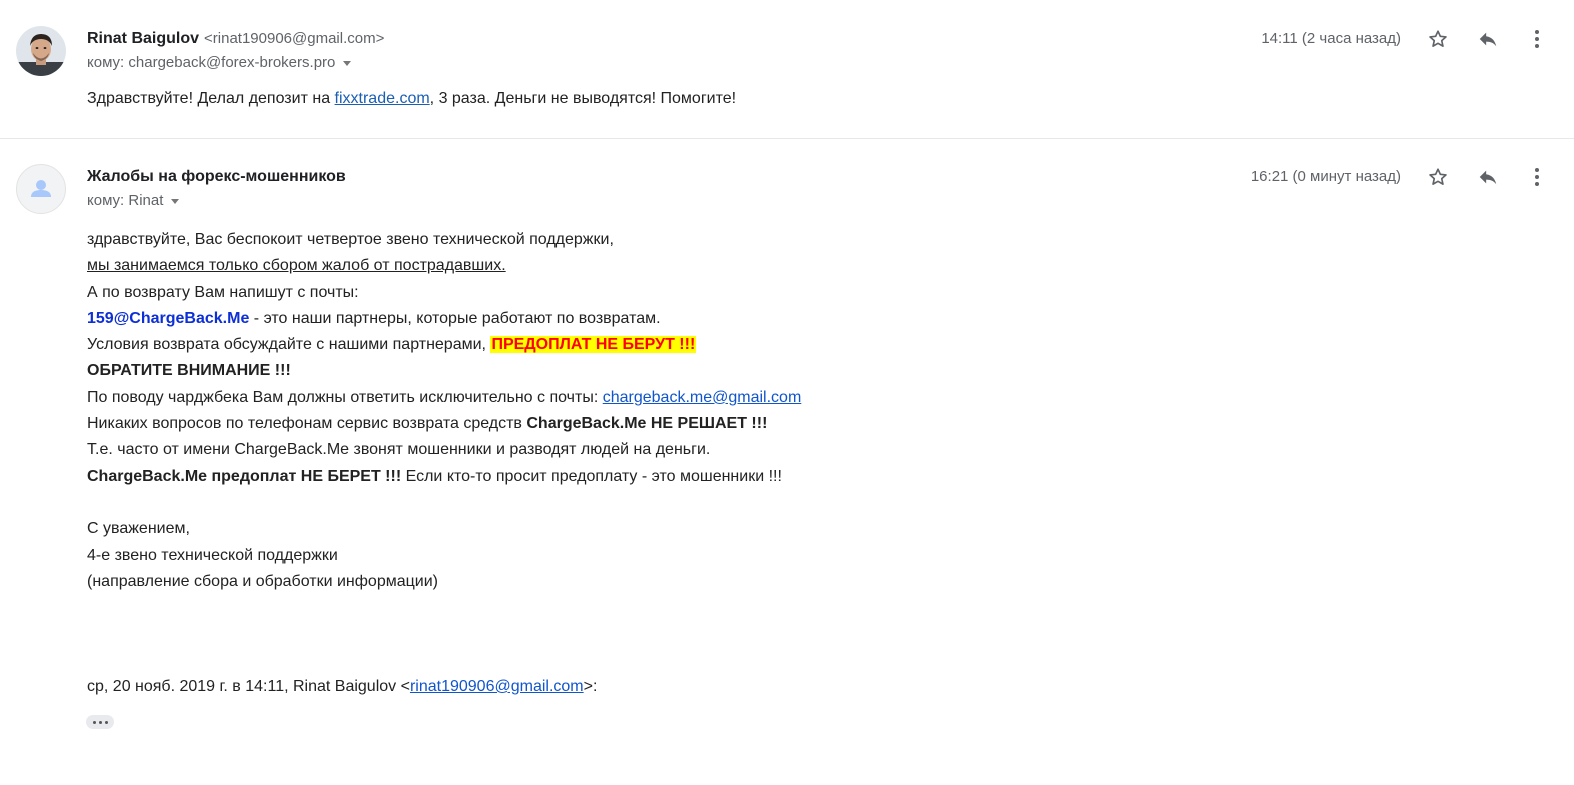 The height and width of the screenshot is (785, 1574). I want to click on body-bold: ChargeBack.Me предоплат НЕ БЕРЕТ !!!, so click(244, 476).